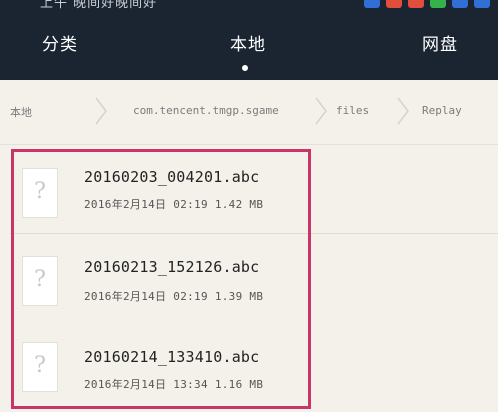  I want to click on breadcrumb-item-package: com.tencent.tmgp.sgame, so click(206, 110).